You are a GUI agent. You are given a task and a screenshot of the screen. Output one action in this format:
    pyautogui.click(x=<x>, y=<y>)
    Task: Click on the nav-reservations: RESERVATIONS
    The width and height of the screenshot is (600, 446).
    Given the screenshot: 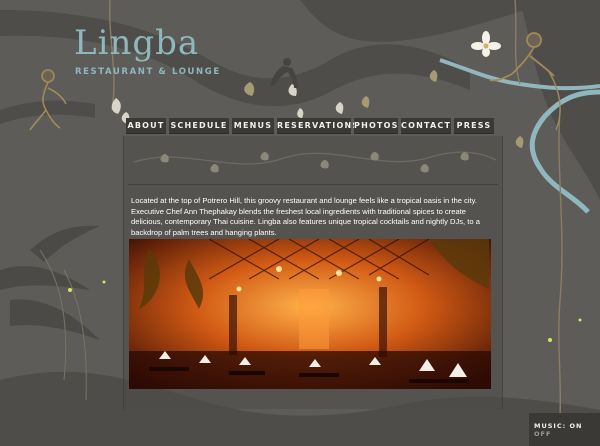 What is the action you would take?
    pyautogui.click(x=317, y=126)
    